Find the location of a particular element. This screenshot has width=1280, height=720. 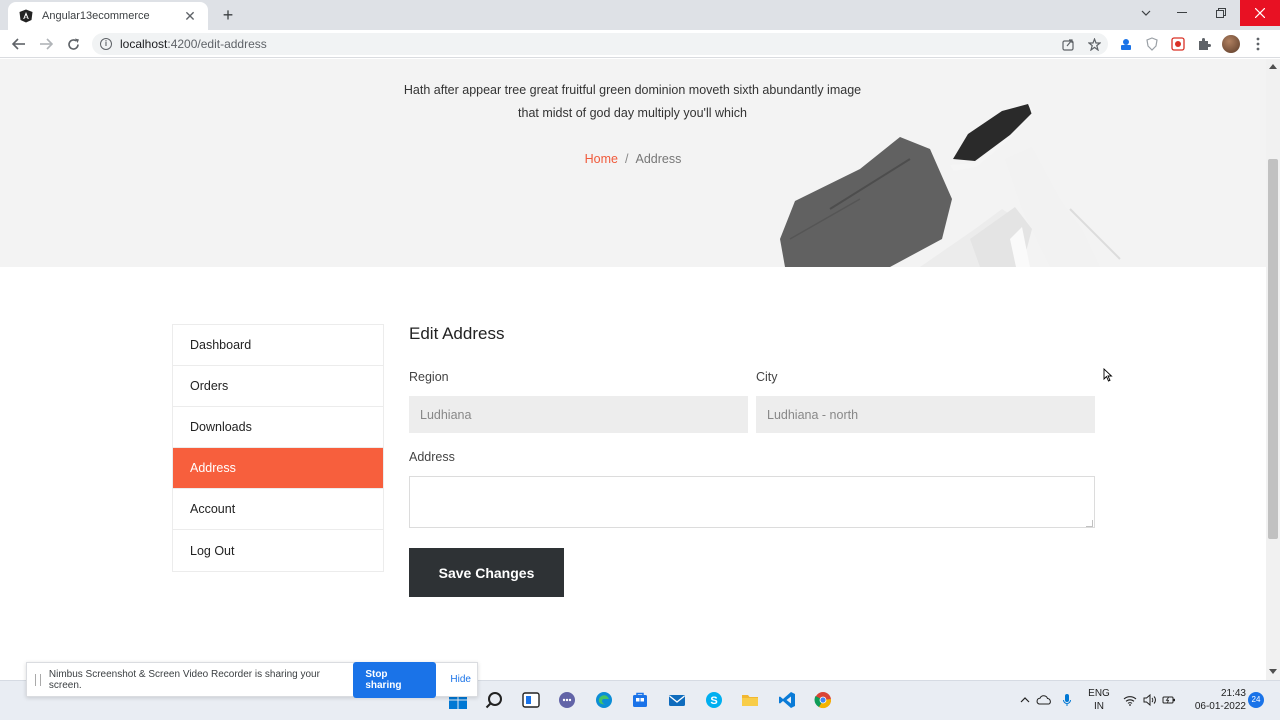

language-bottom: IN is located at coordinates (1099, 706).